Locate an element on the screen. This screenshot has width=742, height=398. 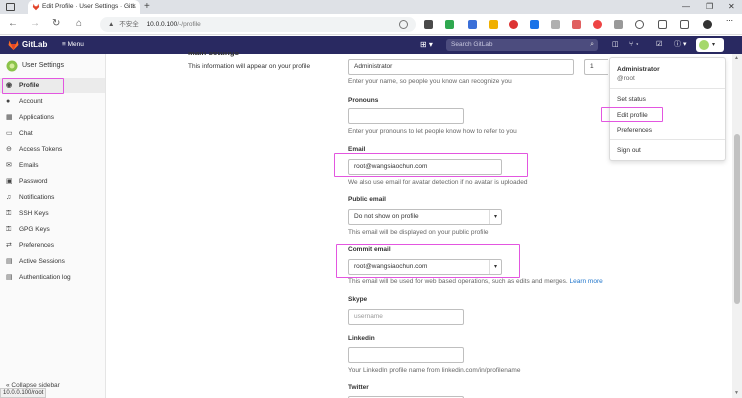
scrollbar-thumb is located at coordinates (737, 219).